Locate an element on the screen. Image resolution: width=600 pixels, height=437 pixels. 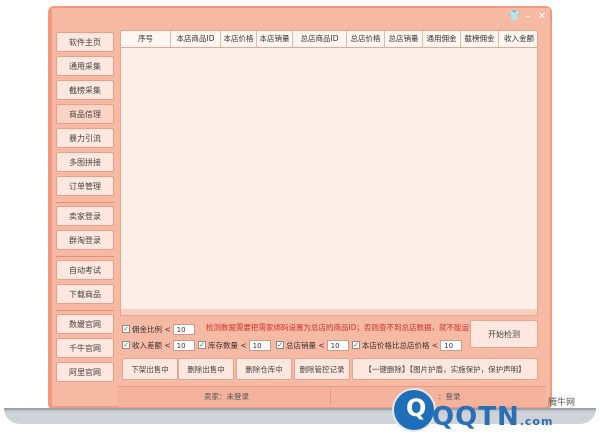
watermark-logo-letter: Q is located at coordinates (416, 408).